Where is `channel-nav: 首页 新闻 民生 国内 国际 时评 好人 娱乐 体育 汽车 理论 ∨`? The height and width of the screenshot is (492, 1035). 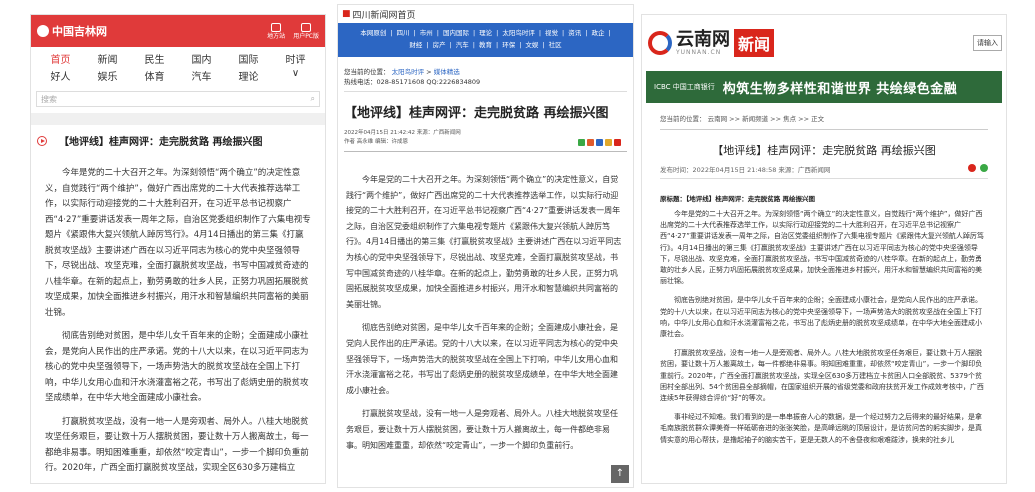 channel-nav: 首页 新闻 民生 国内 国际 时评 好人 娱乐 体育 汽车 理论 ∨ is located at coordinates (178, 66).